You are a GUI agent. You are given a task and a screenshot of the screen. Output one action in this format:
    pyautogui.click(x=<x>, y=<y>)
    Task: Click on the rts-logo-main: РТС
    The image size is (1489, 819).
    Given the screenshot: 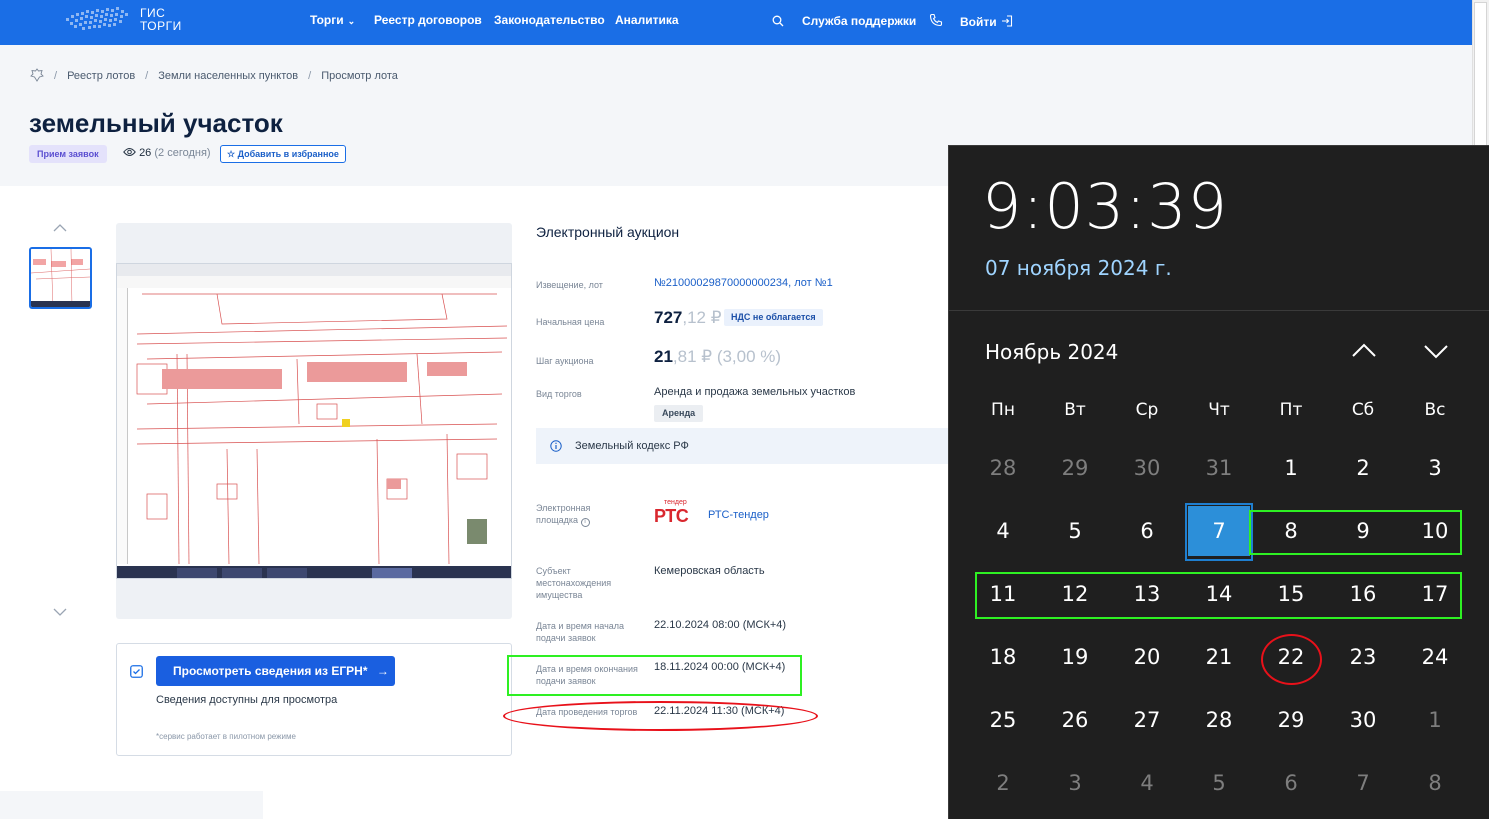 What is the action you would take?
    pyautogui.click(x=671, y=516)
    